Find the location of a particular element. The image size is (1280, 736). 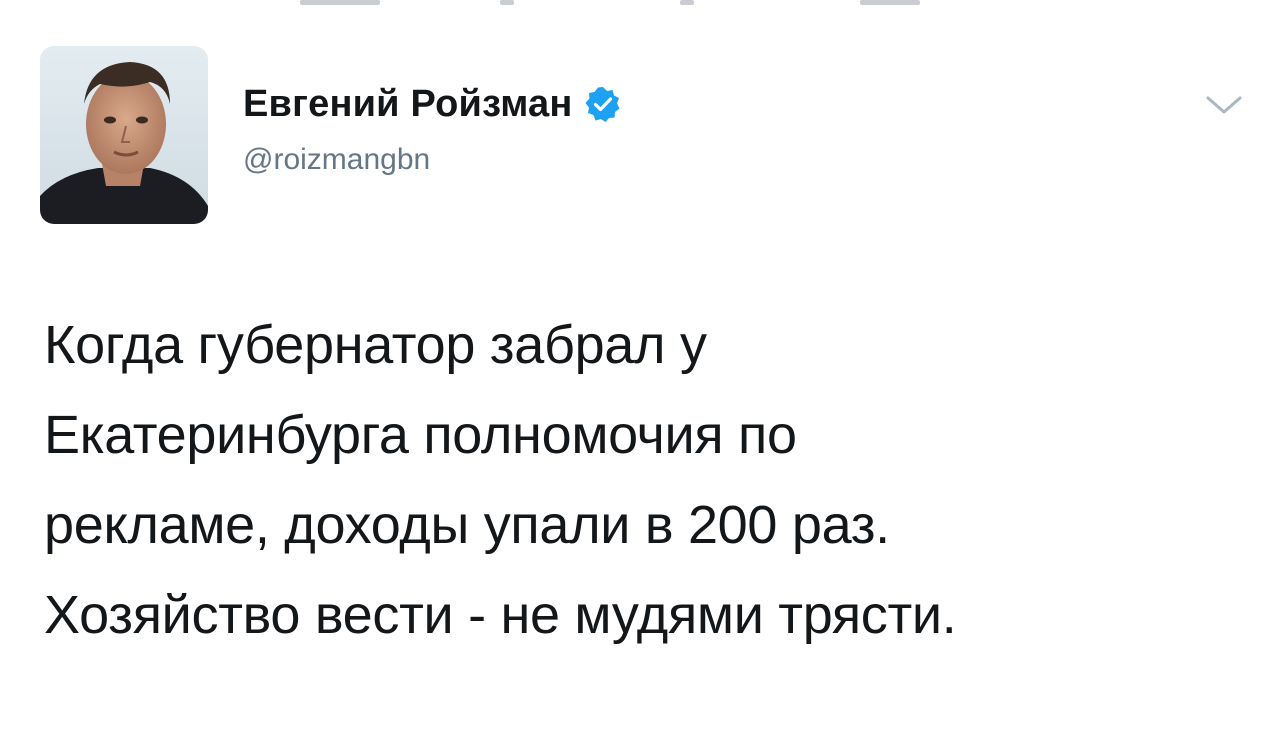

author-handle: @roizmangbn is located at coordinates (336, 160).